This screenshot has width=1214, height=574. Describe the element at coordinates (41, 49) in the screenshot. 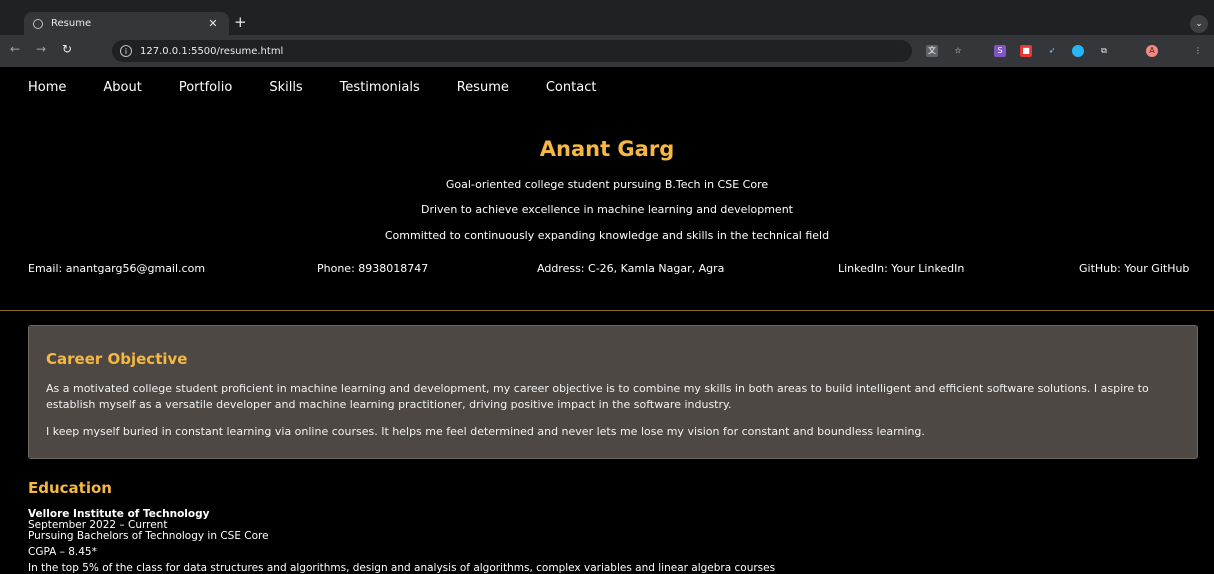

I see `forward-icon: →` at that location.